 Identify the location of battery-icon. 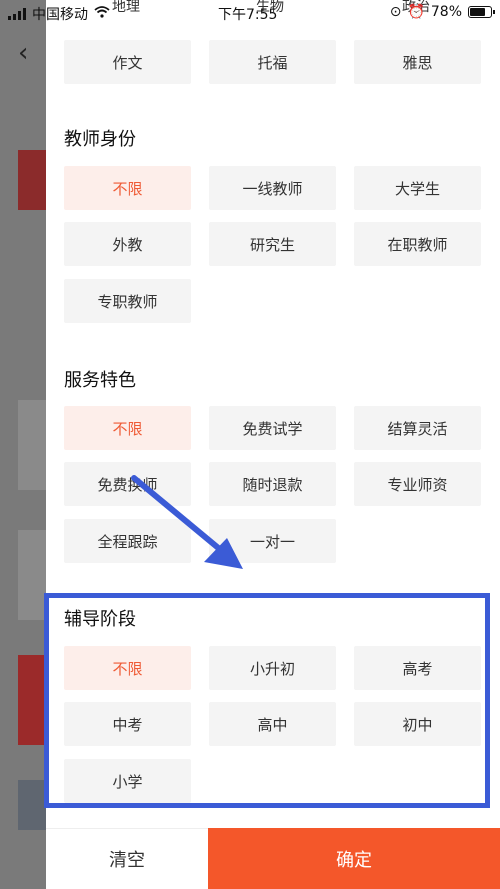
(481, 12).